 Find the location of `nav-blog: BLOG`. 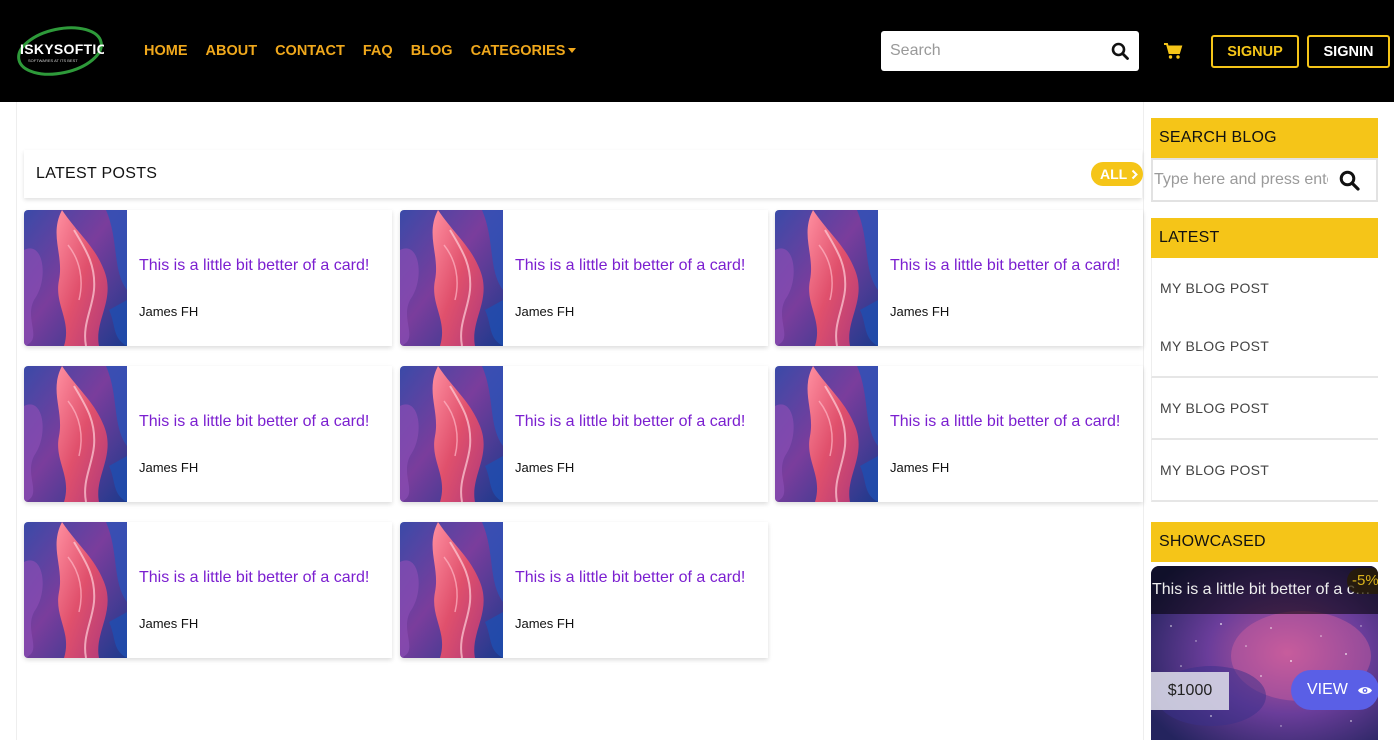

nav-blog: BLOG is located at coordinates (432, 51).